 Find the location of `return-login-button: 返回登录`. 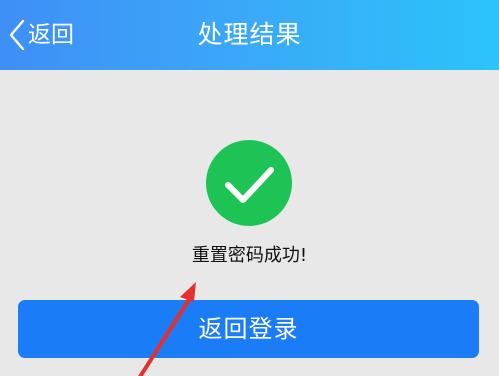

return-login-button: 返回登录 is located at coordinates (248, 329).